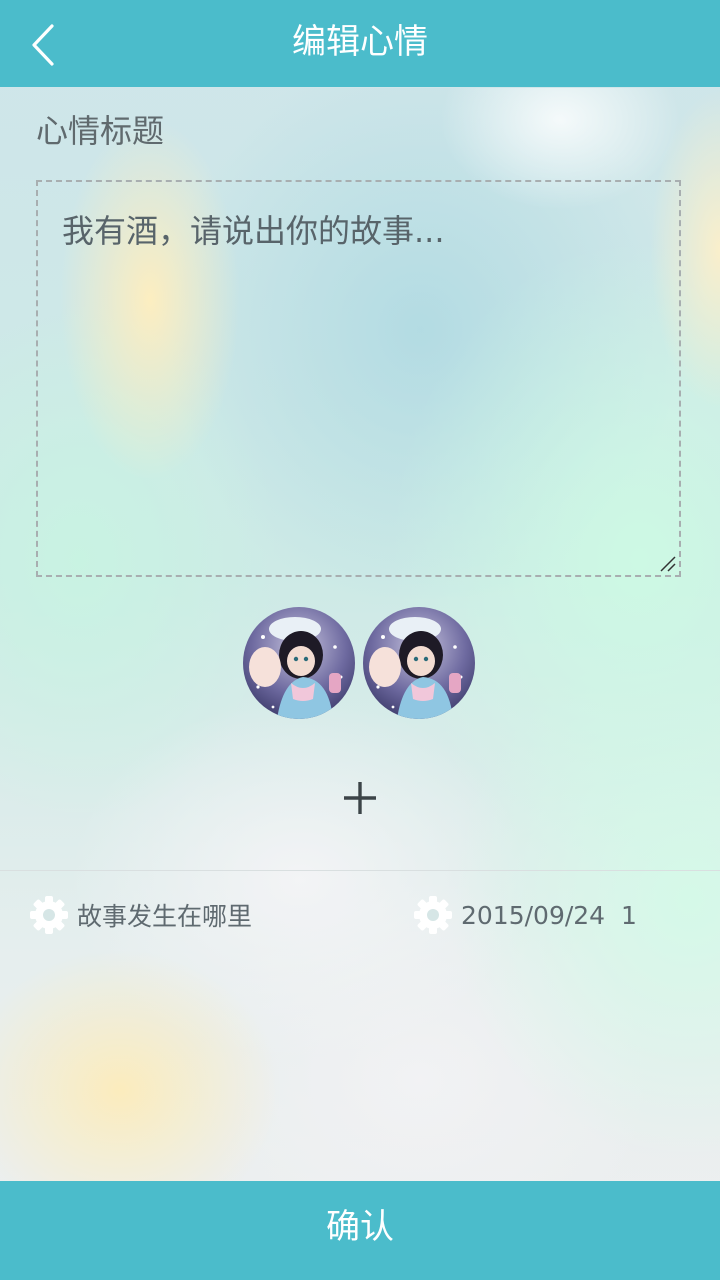  I want to click on confirm-button: 确认, so click(360, 1230).